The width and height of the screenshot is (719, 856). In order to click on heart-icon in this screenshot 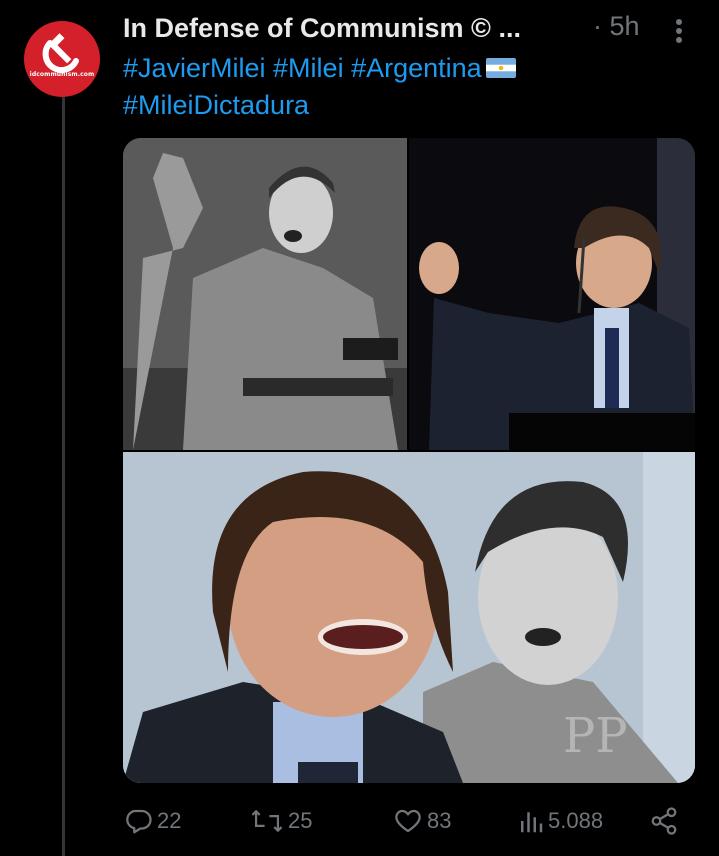, I will do `click(408, 821)`.